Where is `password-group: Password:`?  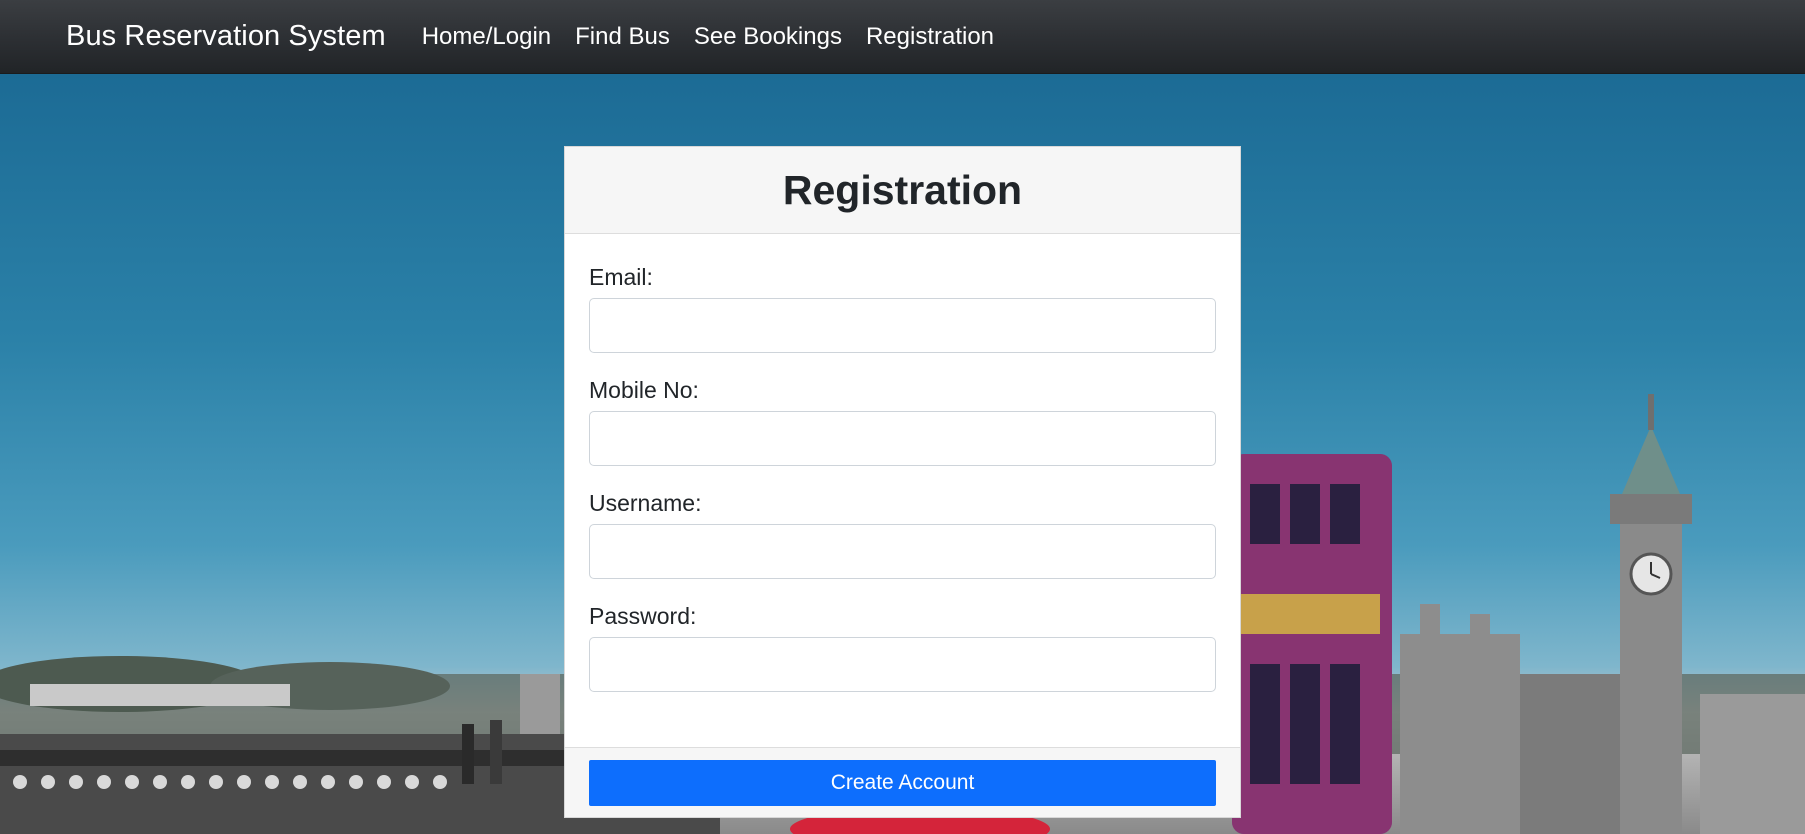
password-group: Password: is located at coordinates (902, 647).